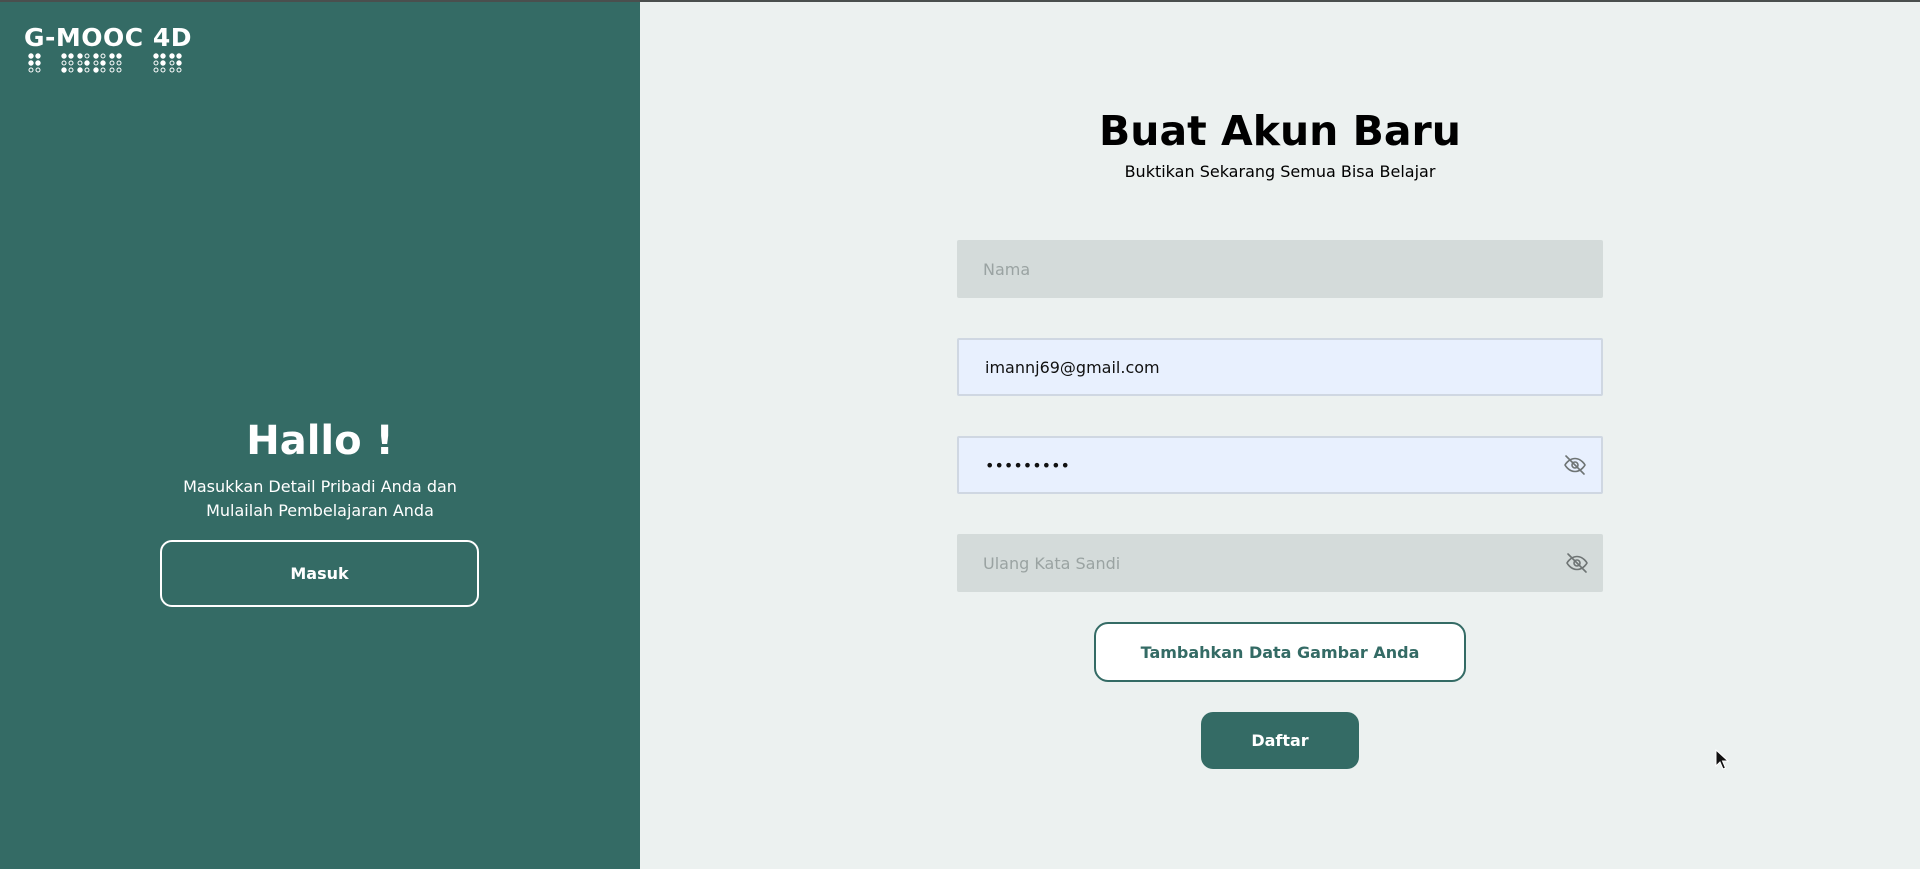 The height and width of the screenshot is (869, 1920). What do you see at coordinates (320, 441) in the screenshot?
I see `welcome-title: Hallo !` at bounding box center [320, 441].